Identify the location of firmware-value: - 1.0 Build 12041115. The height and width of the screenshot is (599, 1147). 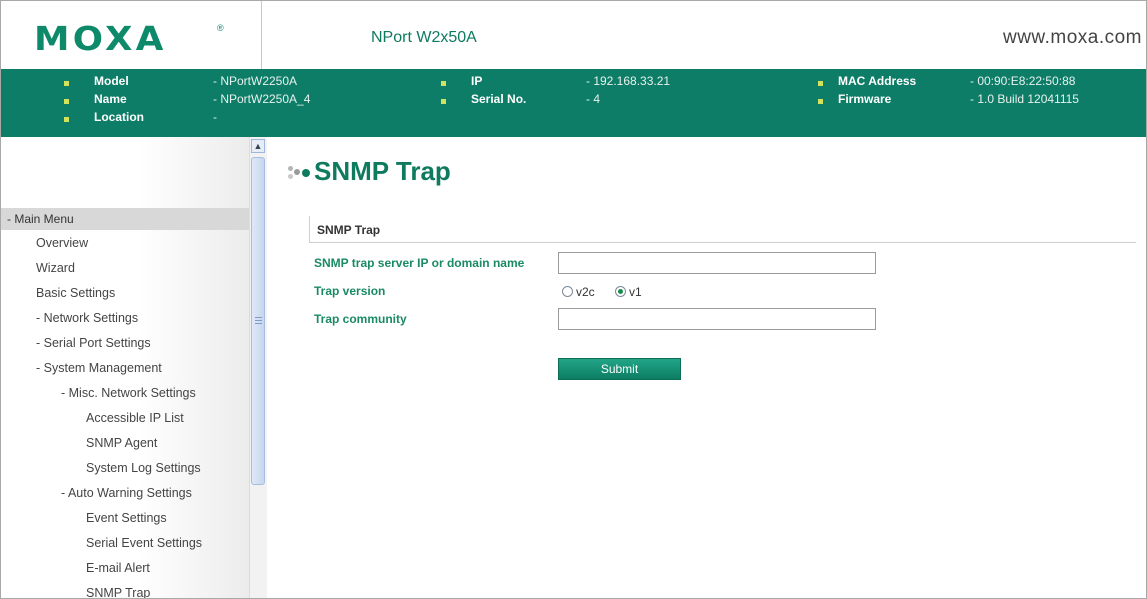
(1024, 99).